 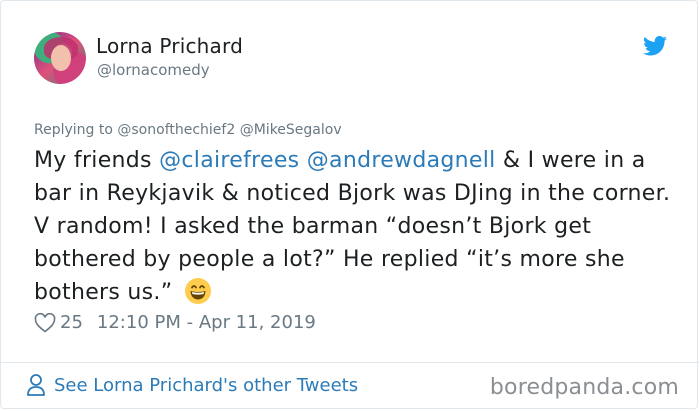 I want to click on mention-link: @andrewdagnell, so click(x=401, y=160).